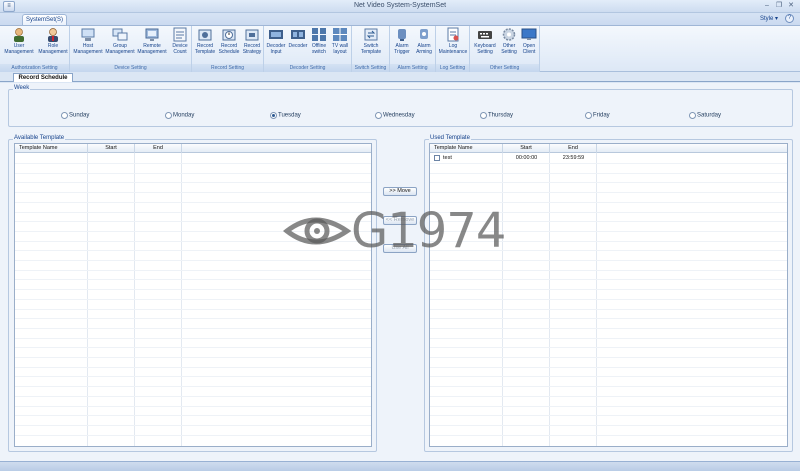 The height and width of the screenshot is (471, 800). I want to click on decoder-button: Decoder, so click(298, 45).